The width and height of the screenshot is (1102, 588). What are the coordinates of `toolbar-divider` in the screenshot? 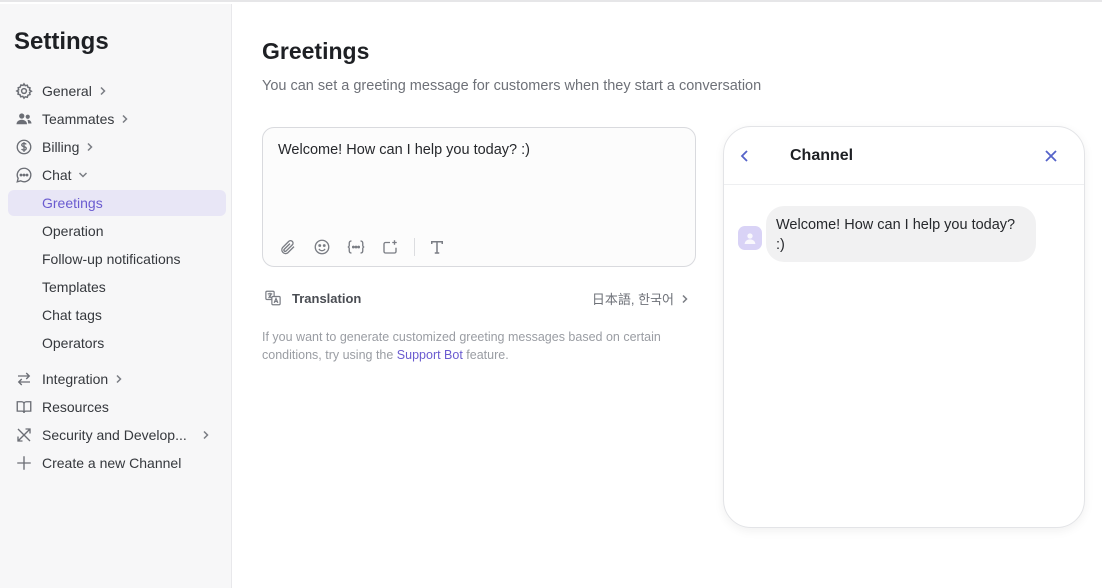 It's located at (414, 247).